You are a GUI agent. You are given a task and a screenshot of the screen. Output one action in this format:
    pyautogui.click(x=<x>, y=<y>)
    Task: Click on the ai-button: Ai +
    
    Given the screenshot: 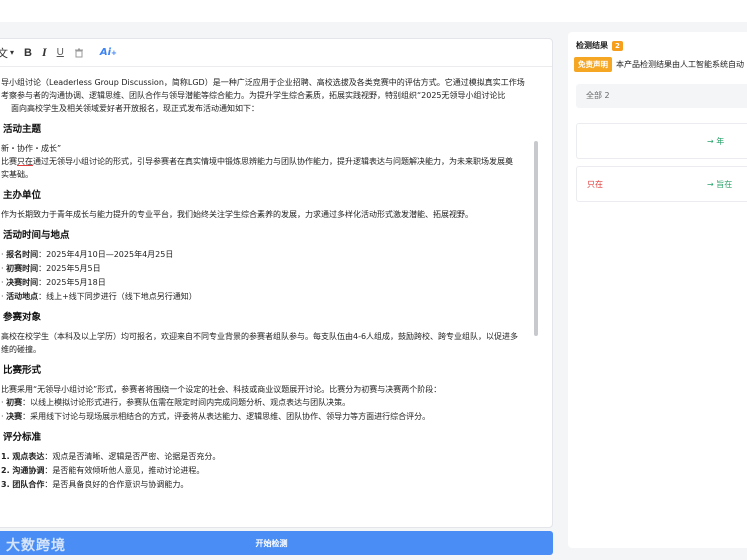 What is the action you would take?
    pyautogui.click(x=108, y=53)
    